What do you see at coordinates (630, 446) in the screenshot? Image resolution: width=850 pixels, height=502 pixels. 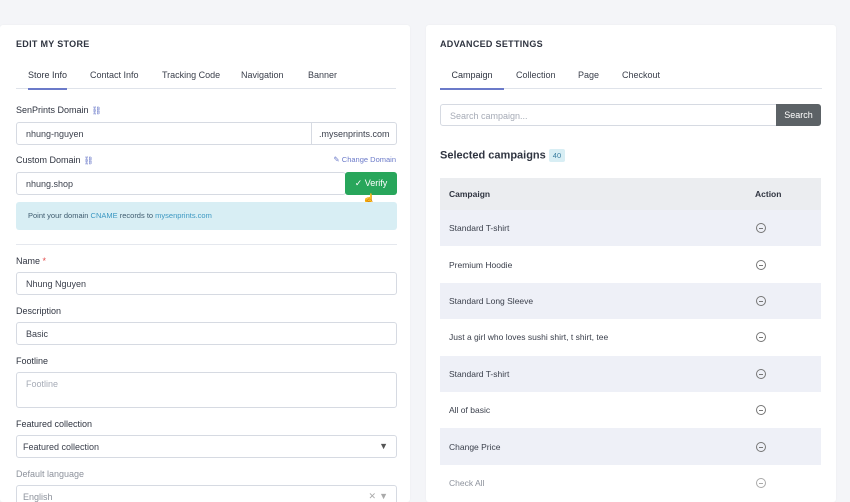 I see `table-row: Change Price` at bounding box center [630, 446].